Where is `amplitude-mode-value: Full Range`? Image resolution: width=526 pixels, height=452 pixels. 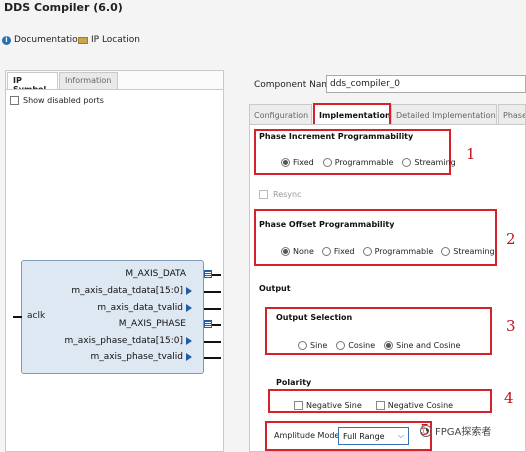
amplitude-mode-value: Full Range is located at coordinates (364, 436).